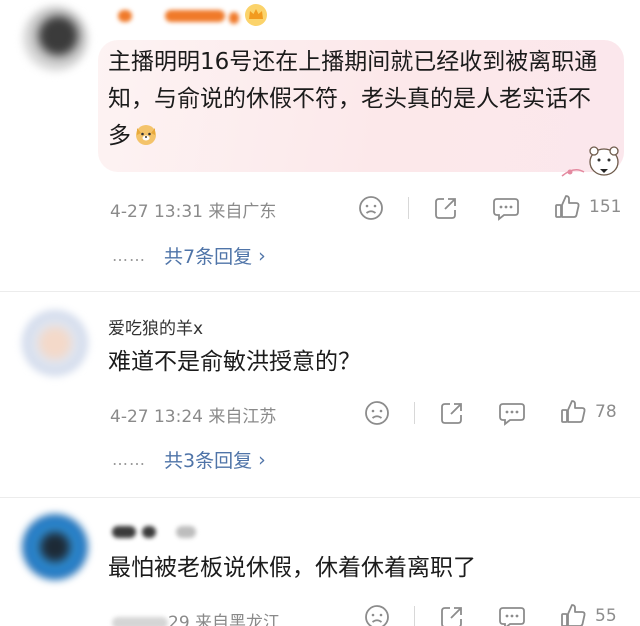  What do you see at coordinates (193, 417) in the screenshot?
I see `comment-meta: 4-27 13:24 来自江苏` at bounding box center [193, 417].